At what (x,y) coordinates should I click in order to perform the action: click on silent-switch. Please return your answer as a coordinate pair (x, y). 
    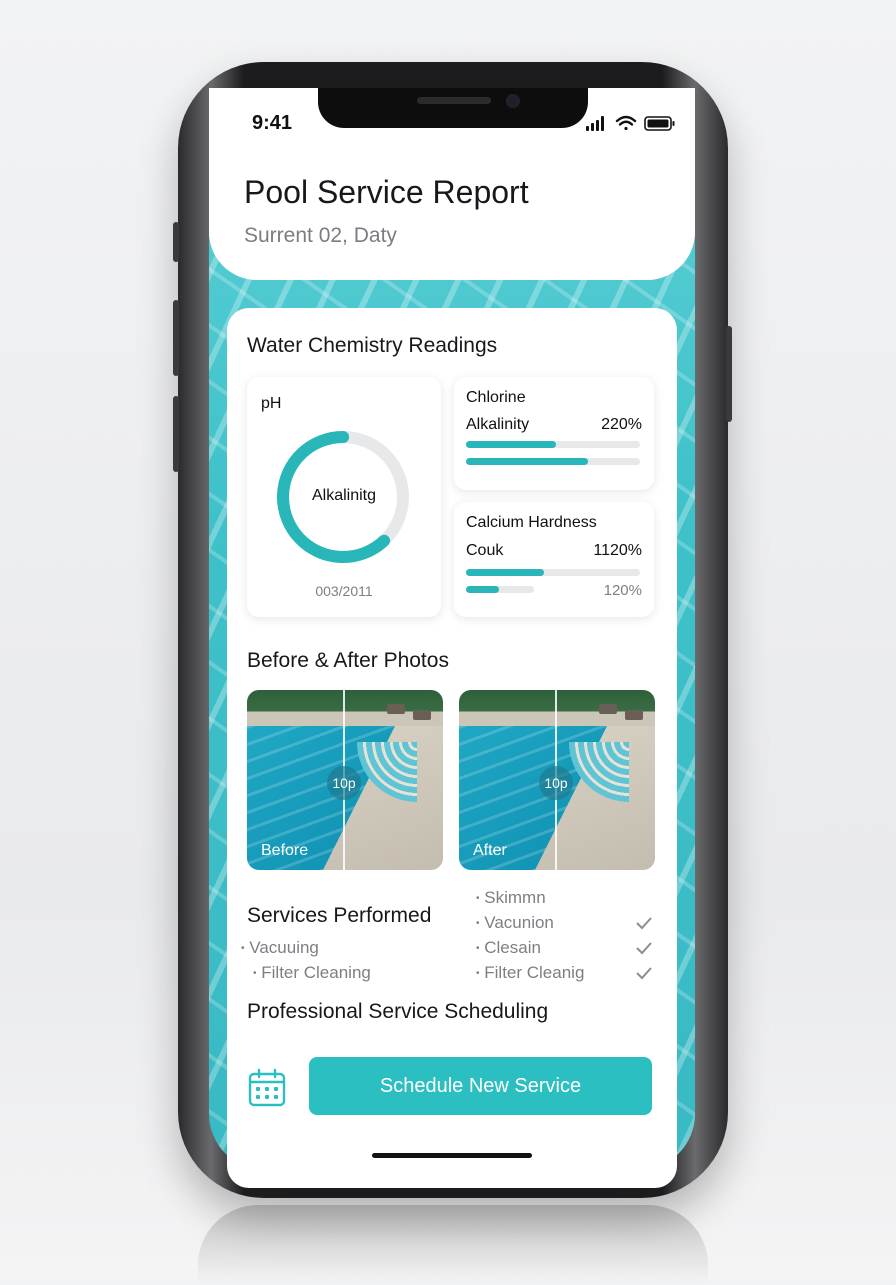
    Looking at the image, I should click on (176, 242).